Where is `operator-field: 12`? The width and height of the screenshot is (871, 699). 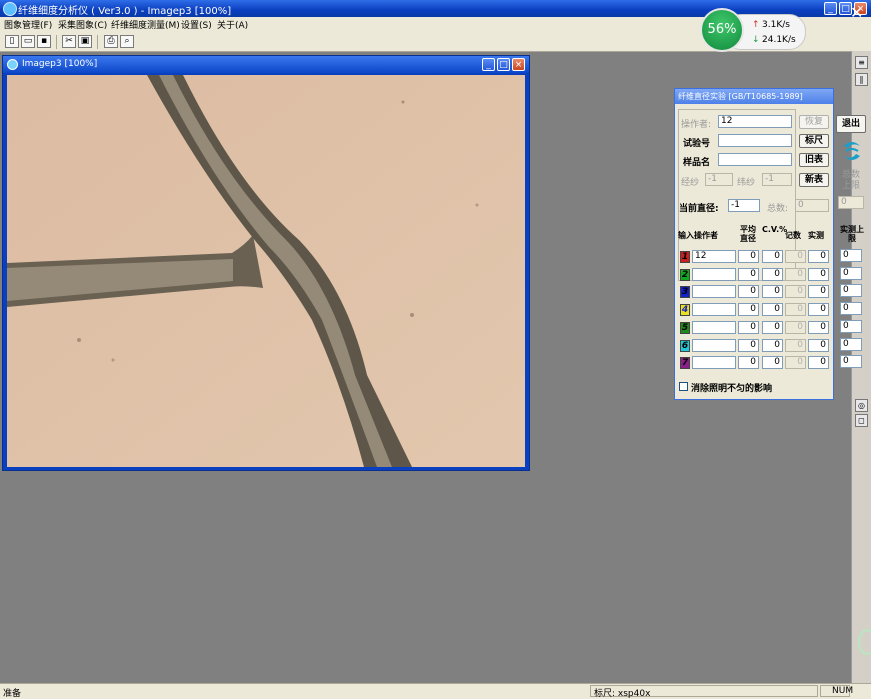
operator-field: 12 is located at coordinates (755, 121).